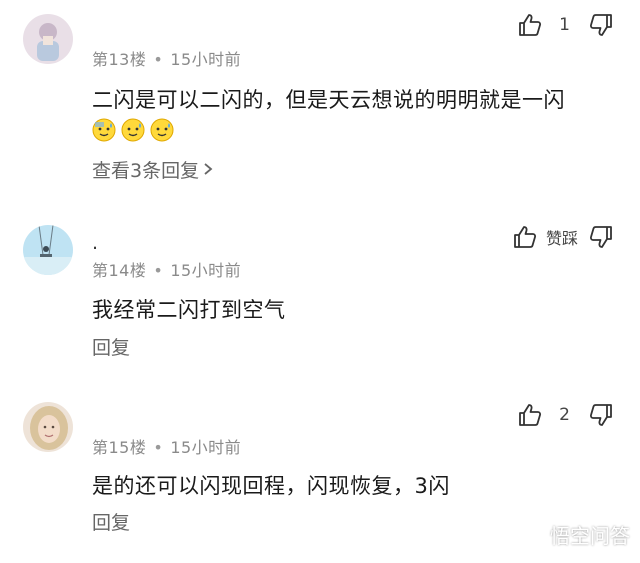 Image resolution: width=640 pixels, height=563 pixels. I want to click on floor-time-meta: 第15楼 • 15小时前, so click(166, 446).